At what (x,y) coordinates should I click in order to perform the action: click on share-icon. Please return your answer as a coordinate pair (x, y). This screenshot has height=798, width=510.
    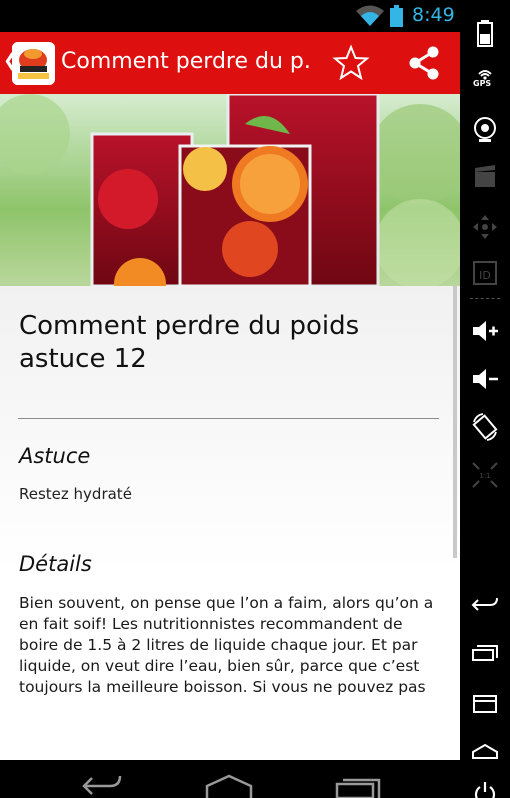
    Looking at the image, I should click on (424, 63).